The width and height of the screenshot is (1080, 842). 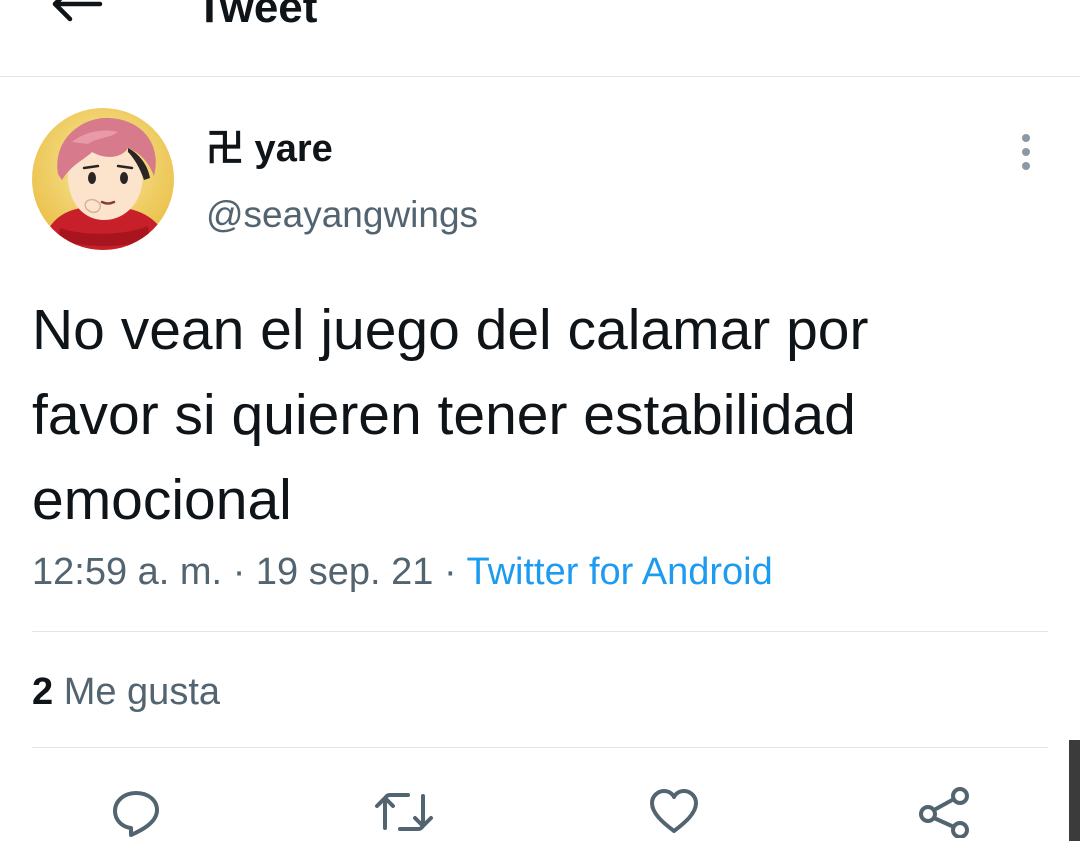 What do you see at coordinates (1074, 790) in the screenshot?
I see `scrollbar` at bounding box center [1074, 790].